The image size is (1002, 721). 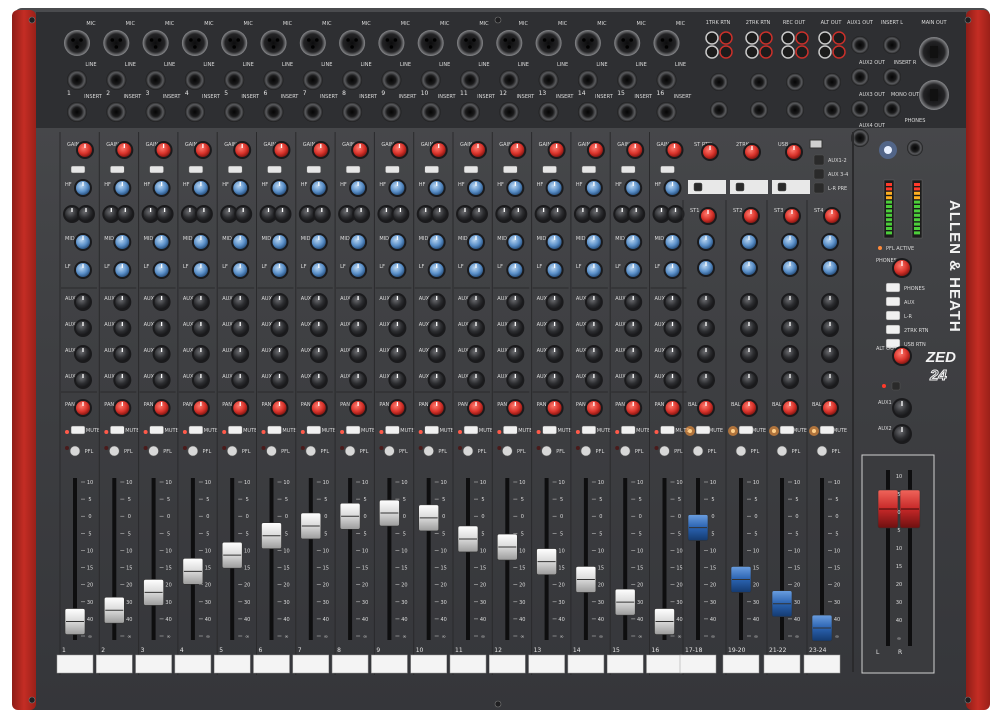 I want to click on aux1-master-knob, so click(x=902, y=408).